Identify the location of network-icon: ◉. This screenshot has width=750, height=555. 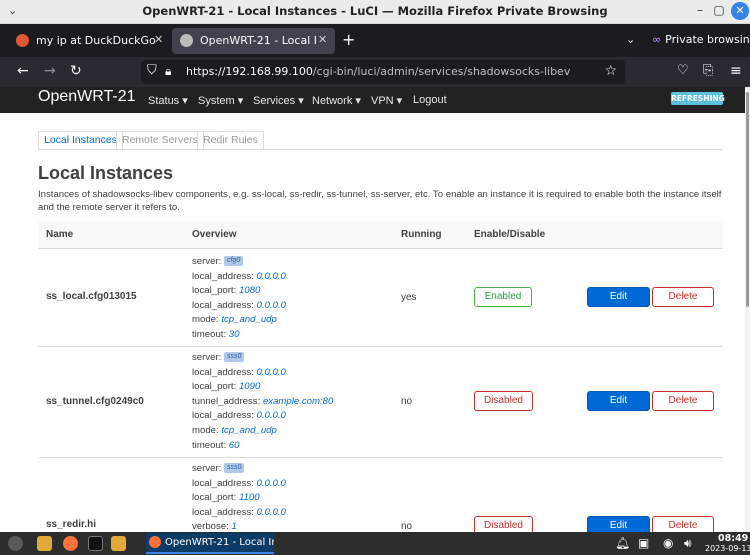
(668, 543).